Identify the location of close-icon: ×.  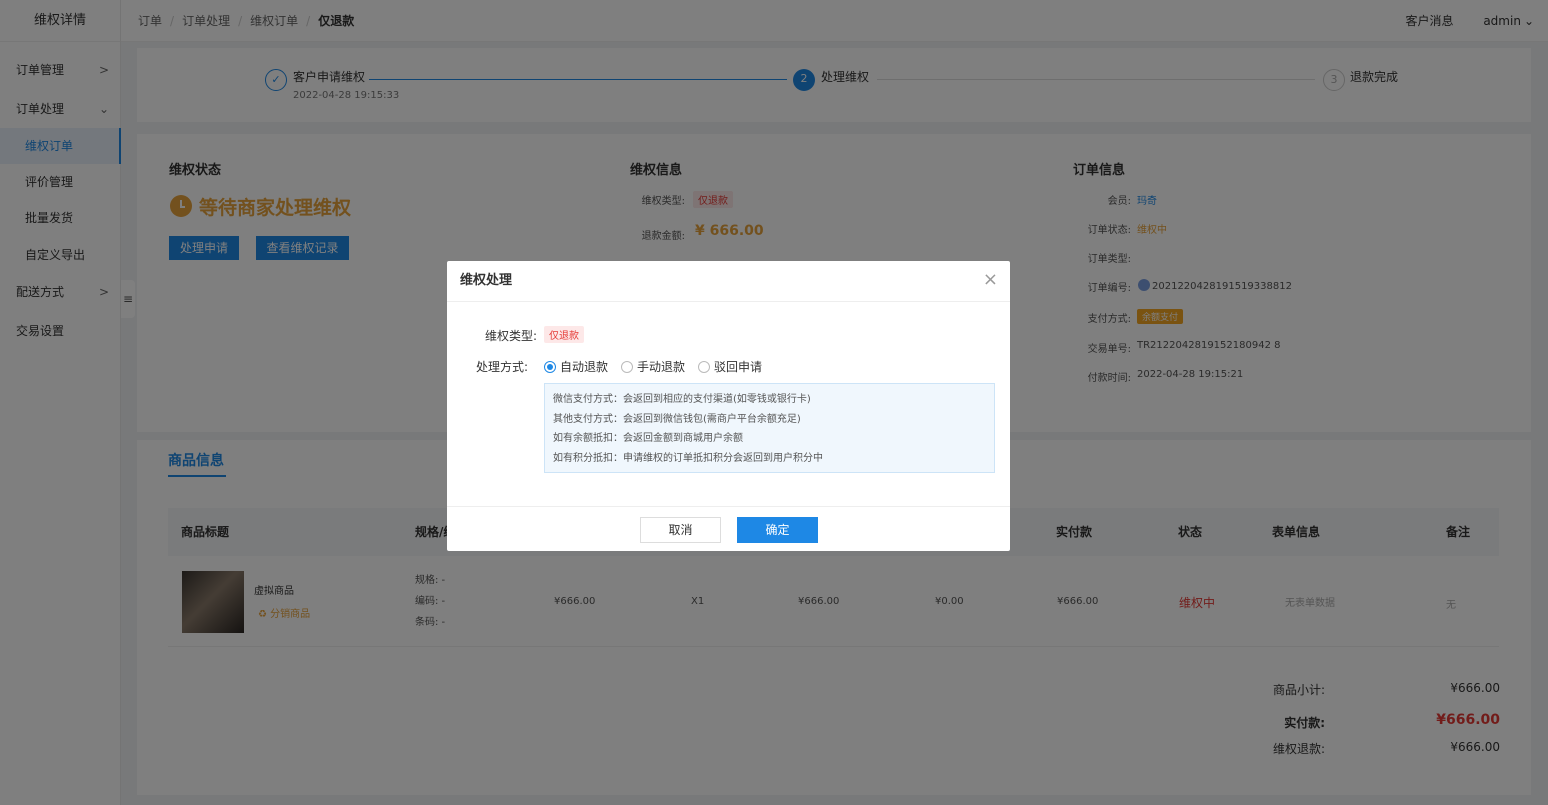
(990, 280).